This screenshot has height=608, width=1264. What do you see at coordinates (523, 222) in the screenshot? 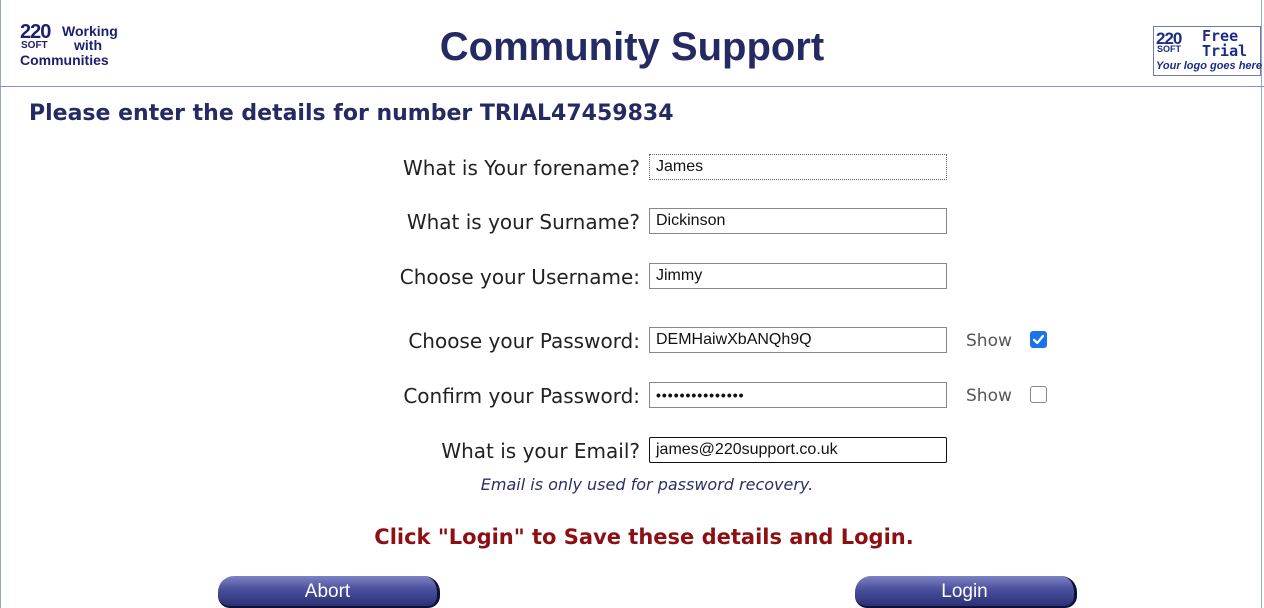
I see `surname-label: What is your Surname?` at bounding box center [523, 222].